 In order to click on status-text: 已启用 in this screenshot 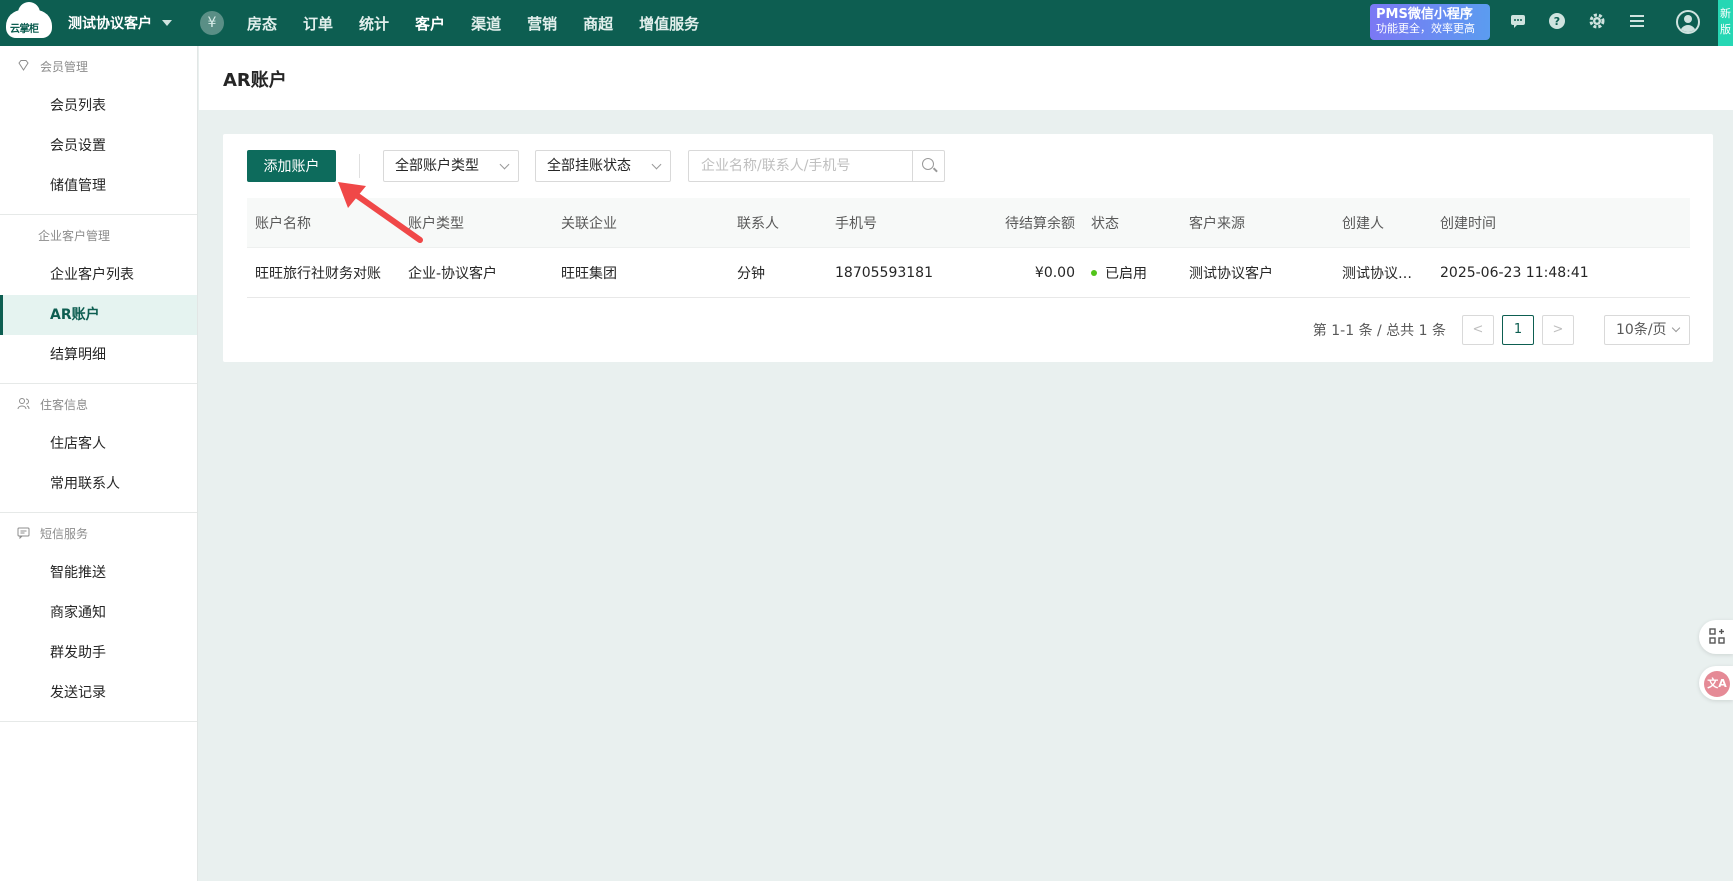, I will do `click(1126, 273)`.